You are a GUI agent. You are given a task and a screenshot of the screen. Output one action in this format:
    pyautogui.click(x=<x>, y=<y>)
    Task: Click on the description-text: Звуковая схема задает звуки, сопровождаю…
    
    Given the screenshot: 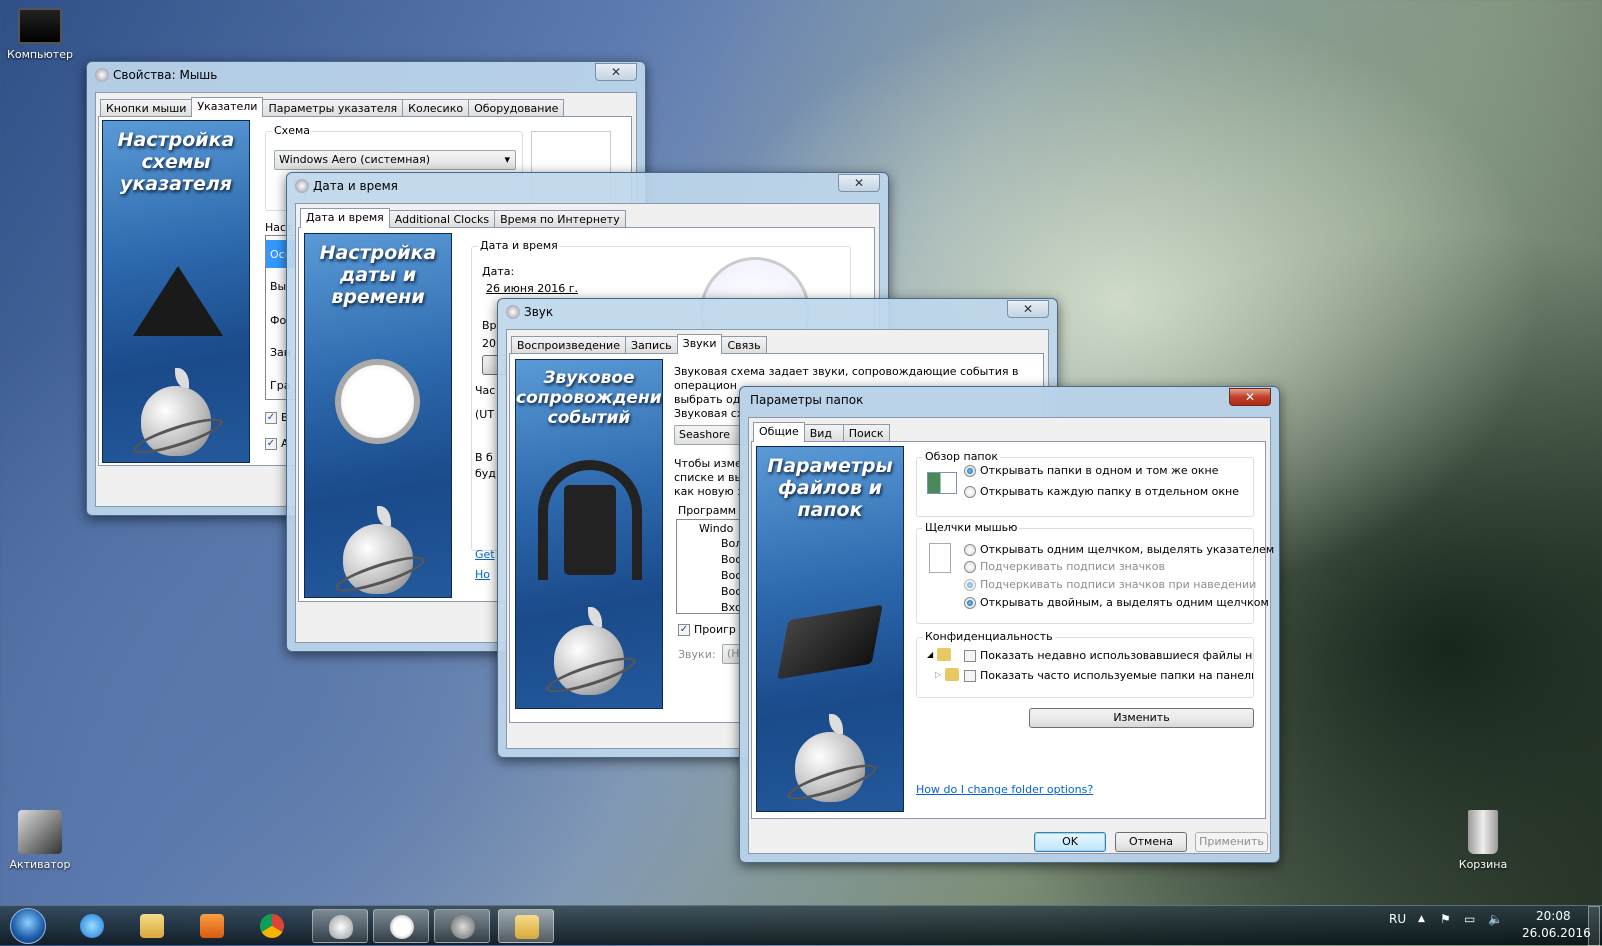 What is the action you would take?
    pyautogui.click(x=846, y=371)
    